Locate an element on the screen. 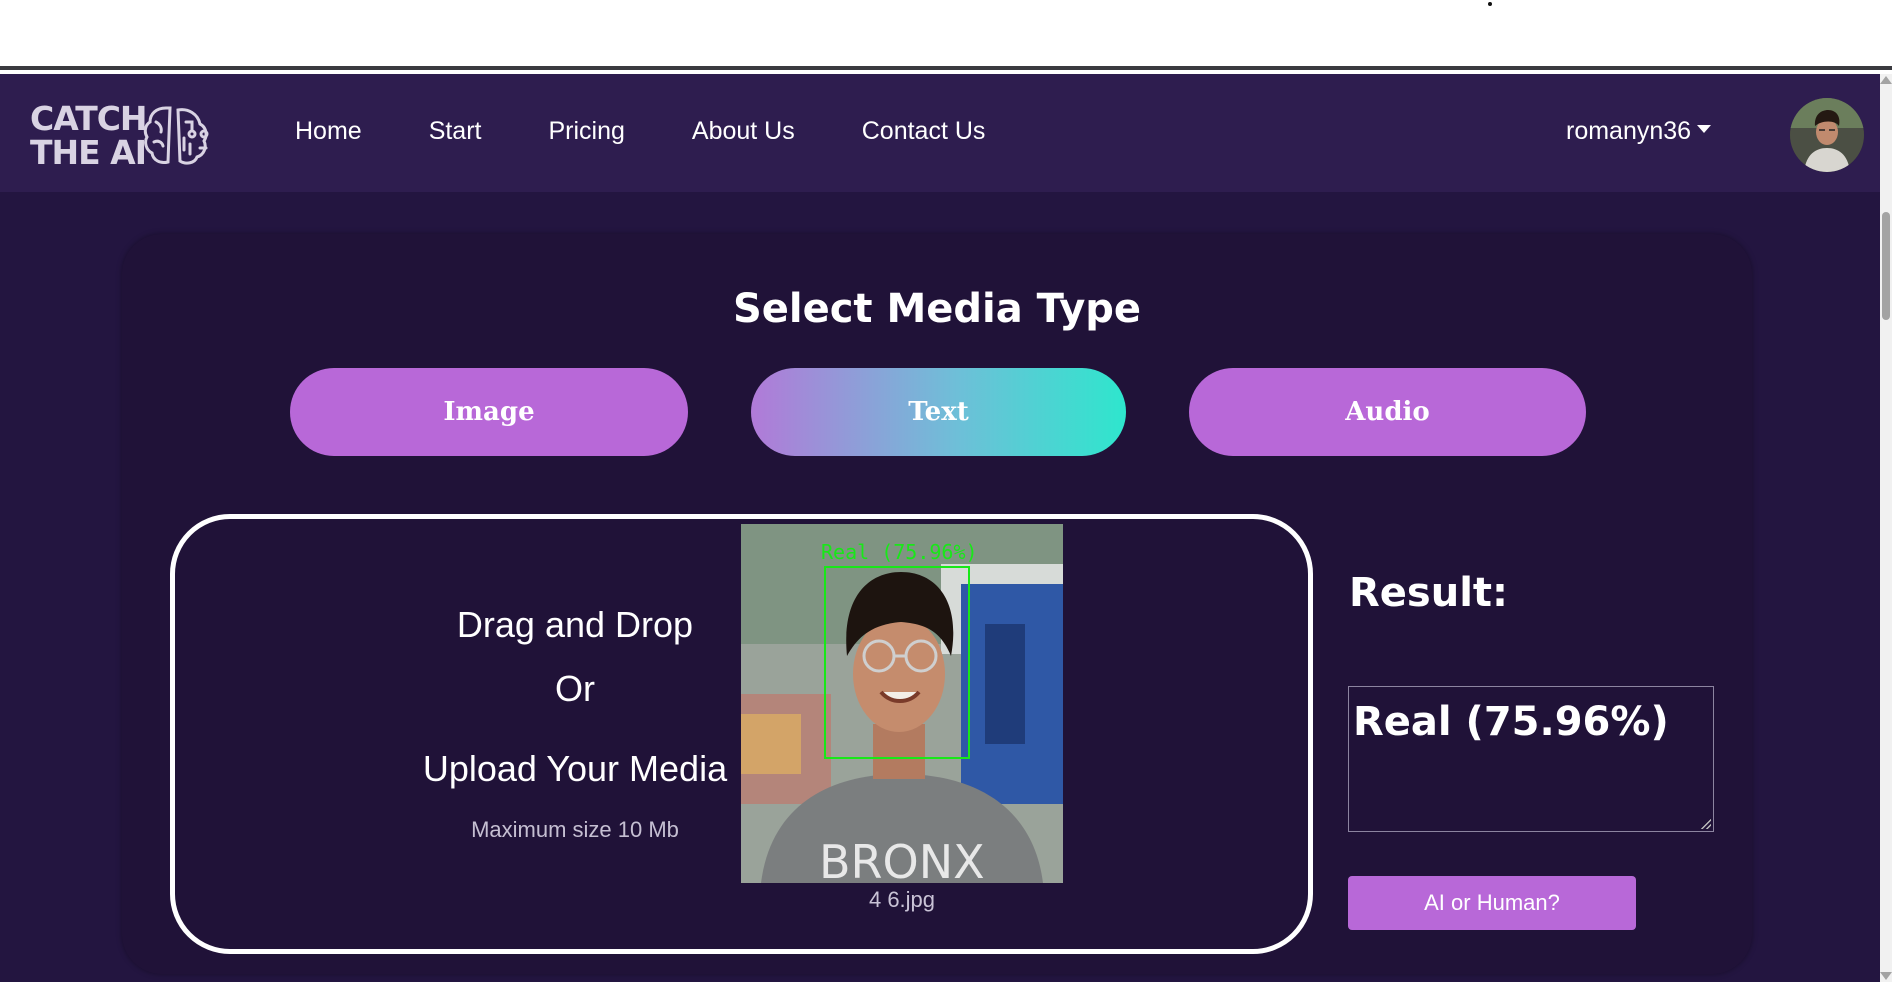  result-label: Result: is located at coordinates (1429, 593).